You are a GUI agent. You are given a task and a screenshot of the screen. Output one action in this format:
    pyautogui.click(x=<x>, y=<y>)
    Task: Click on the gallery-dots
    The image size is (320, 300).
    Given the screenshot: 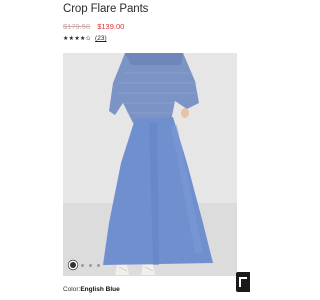 What is the action you would take?
    pyautogui.click(x=85, y=265)
    